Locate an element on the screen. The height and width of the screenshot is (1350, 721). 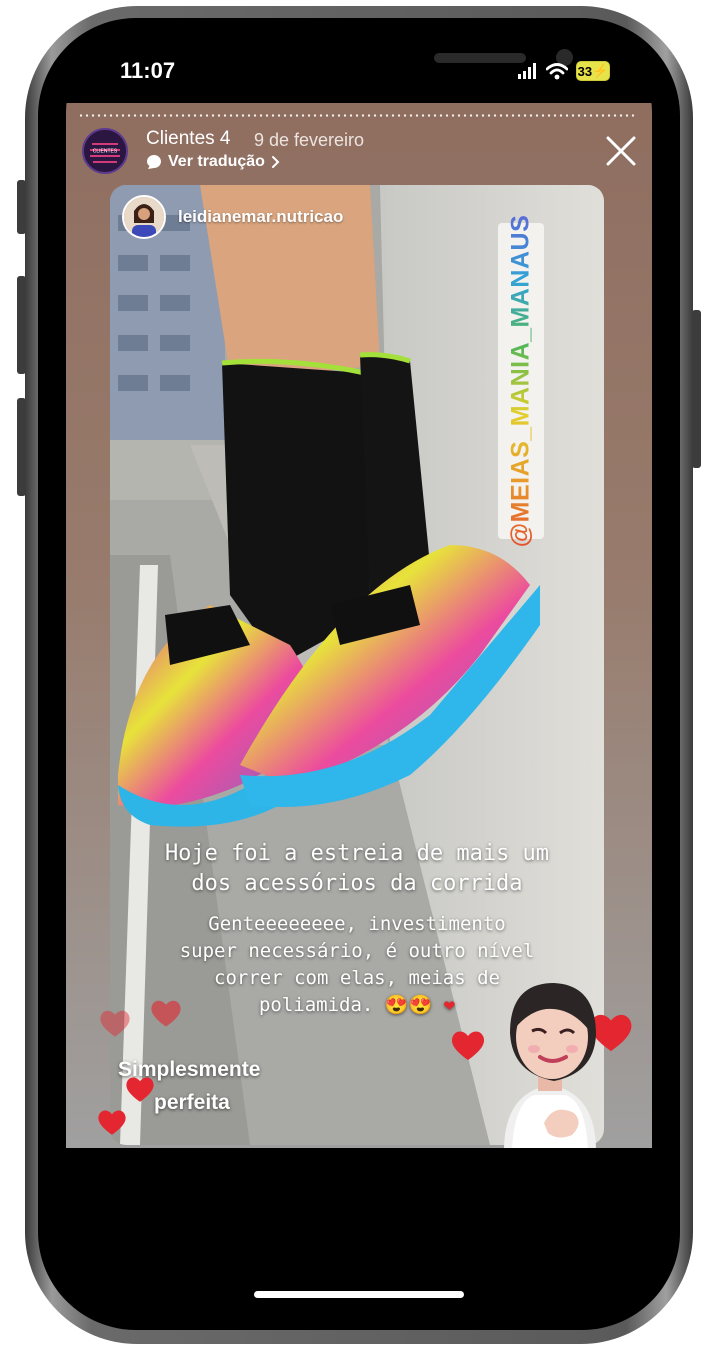
mention-text: @MEIAS_MANIA_MANAUS is located at coordinates (520, 381).